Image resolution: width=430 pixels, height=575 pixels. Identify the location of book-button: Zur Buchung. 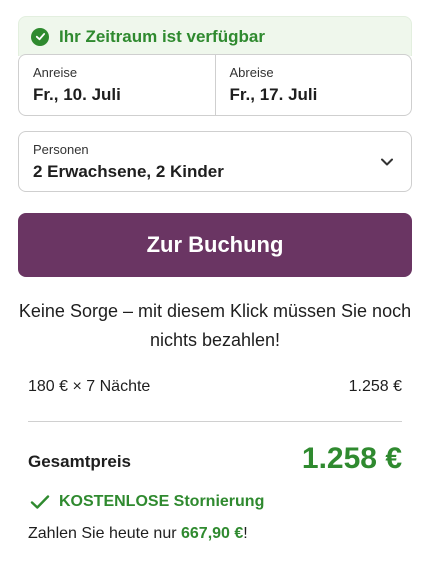
(215, 245).